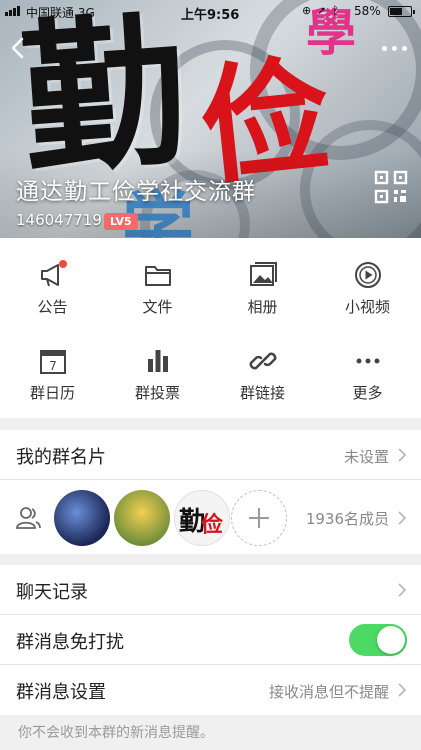  I want to click on feature-more: 更多, so click(367, 364).